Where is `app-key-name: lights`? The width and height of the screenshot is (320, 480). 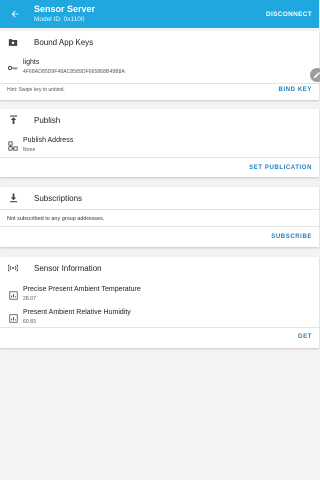
app-key-name: lights is located at coordinates (31, 62).